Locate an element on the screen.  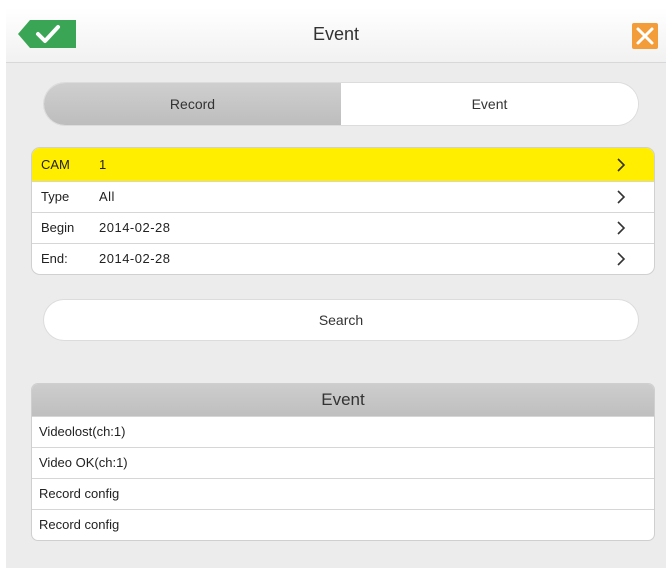
filter-row-type: Type All is located at coordinates (343, 196).